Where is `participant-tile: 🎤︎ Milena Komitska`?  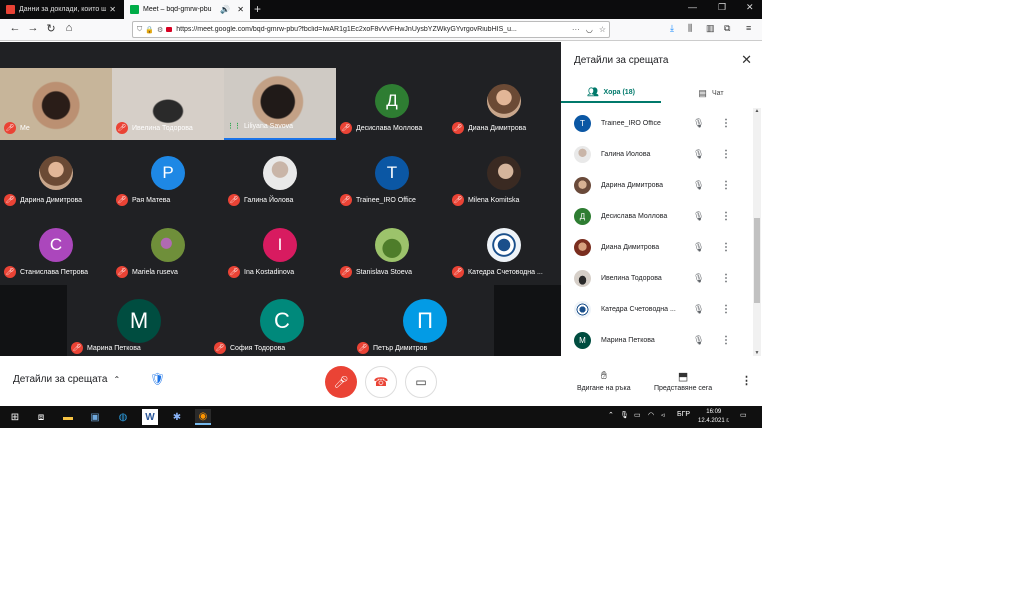 participant-tile: 🎤︎ Milena Komitska is located at coordinates (504, 176).